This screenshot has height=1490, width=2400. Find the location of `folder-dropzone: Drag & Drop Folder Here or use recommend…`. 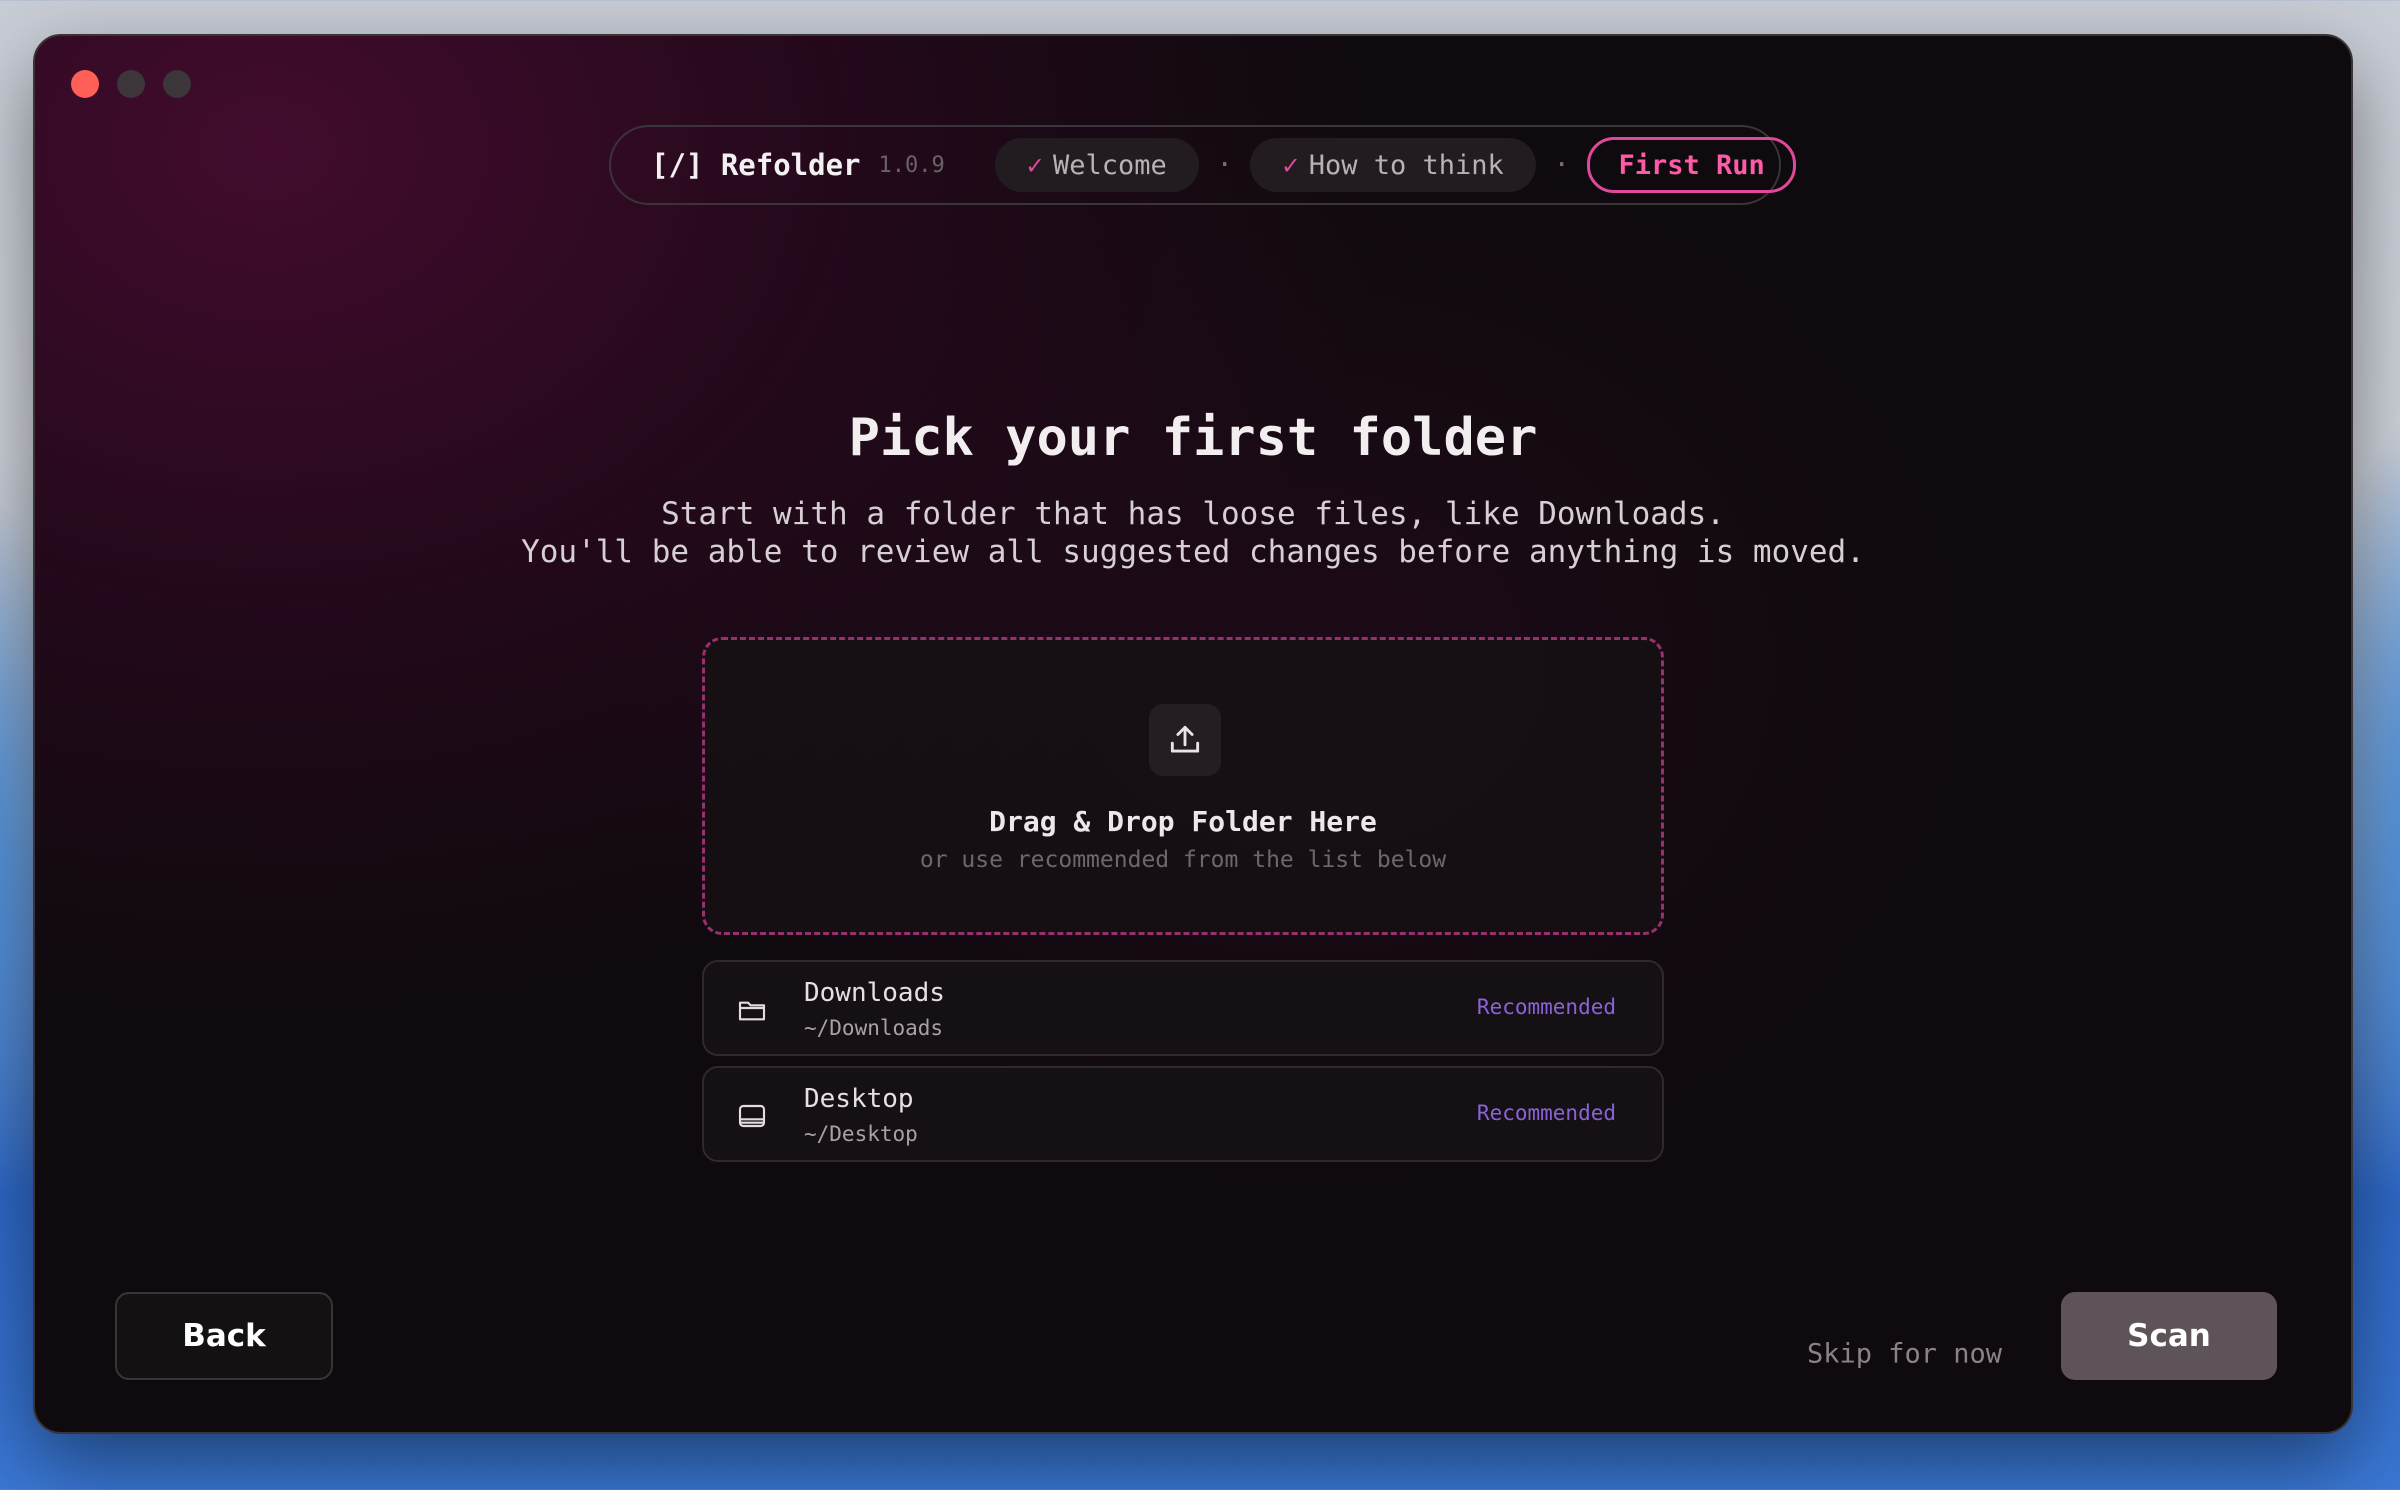

folder-dropzone: Drag & Drop Folder Here or use recommend… is located at coordinates (1183, 786).